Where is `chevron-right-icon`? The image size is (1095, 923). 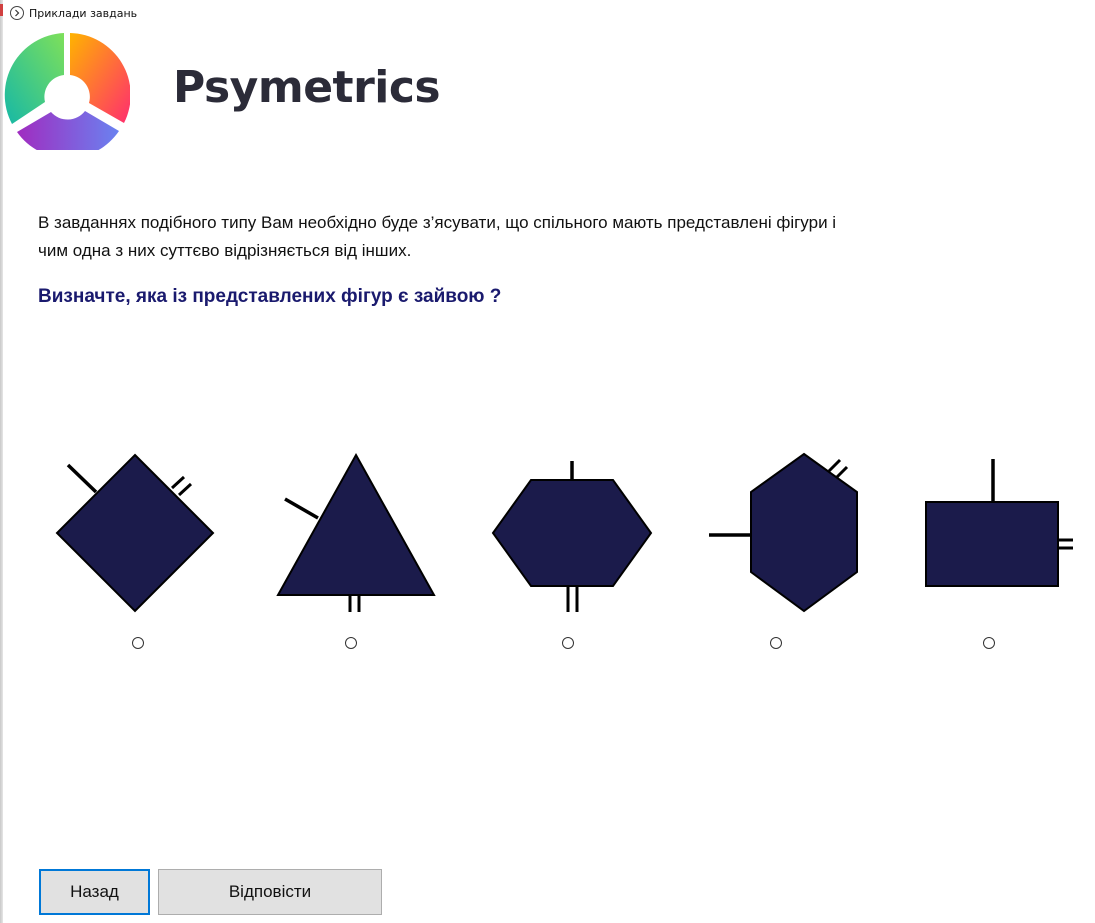
chevron-right-icon is located at coordinates (17, 13).